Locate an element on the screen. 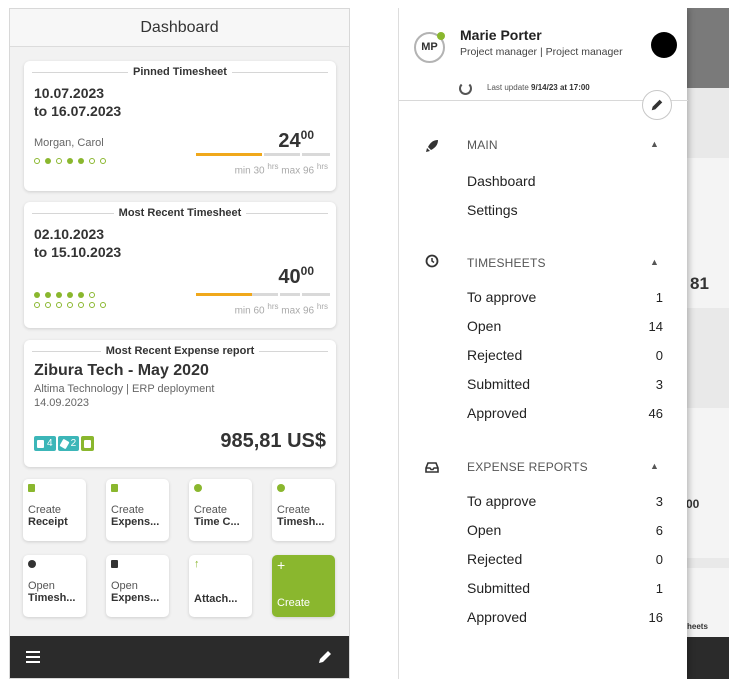 This screenshot has height=679, width=729. expense-report-title: Zibura Tech - May 2020 is located at coordinates (121, 370).